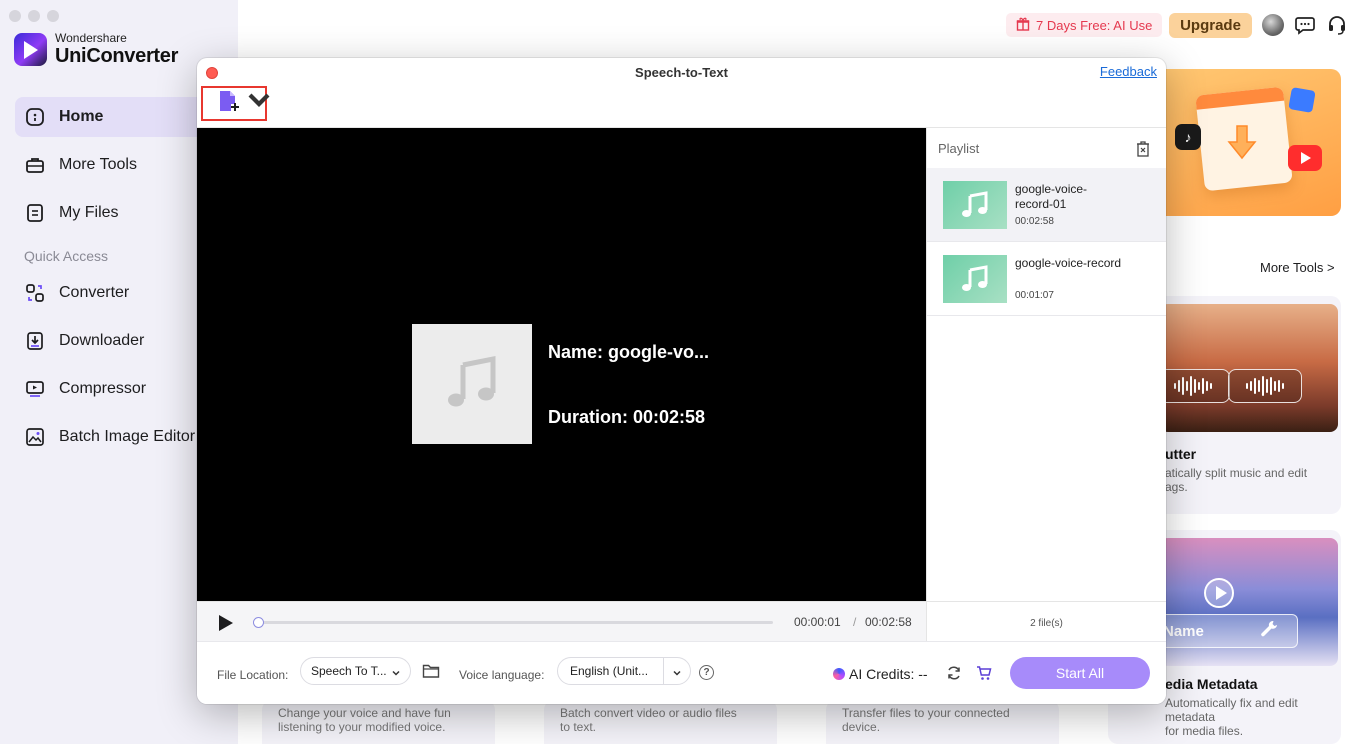 The image size is (1365, 744). I want to click on add-file-button, so click(235, 103).